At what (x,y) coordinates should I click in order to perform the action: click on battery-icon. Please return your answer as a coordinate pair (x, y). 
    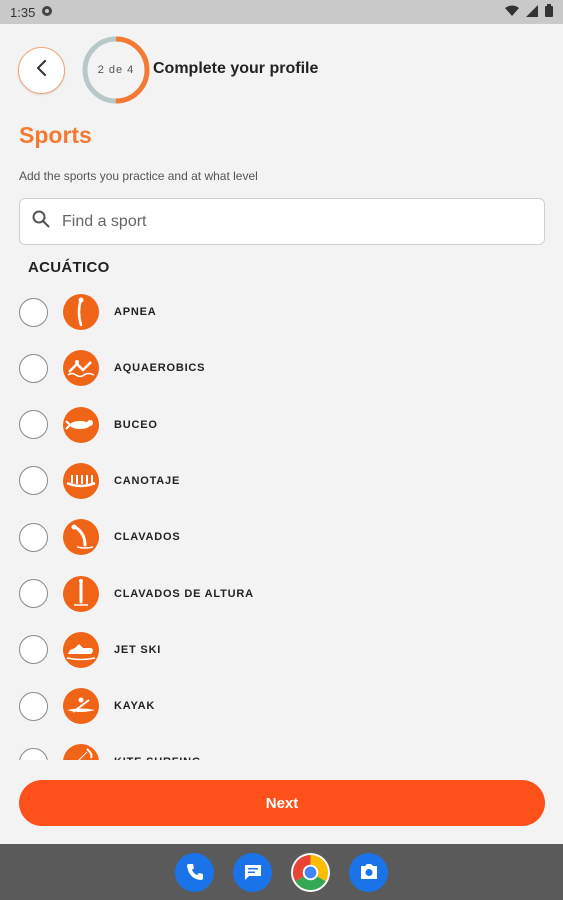
    Looking at the image, I should click on (549, 12).